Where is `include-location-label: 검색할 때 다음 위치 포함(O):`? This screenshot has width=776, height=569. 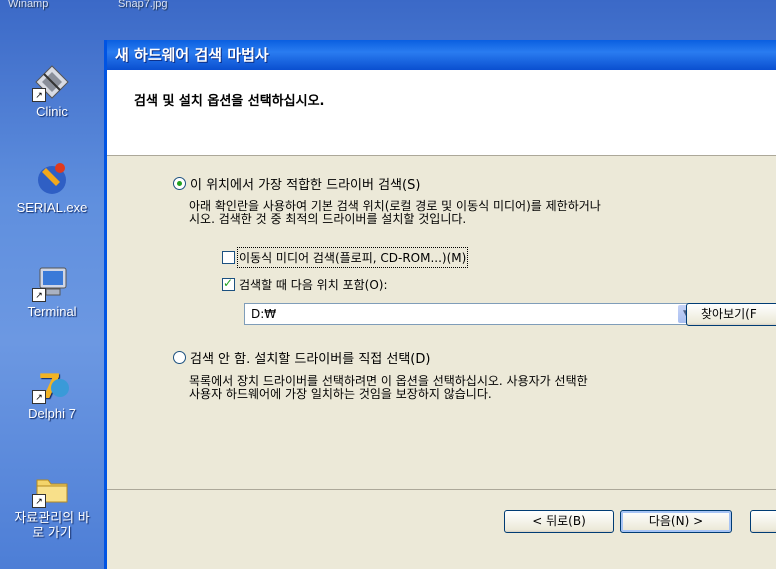 include-location-label: 검색할 때 다음 위치 포함(O): is located at coordinates (313, 284).